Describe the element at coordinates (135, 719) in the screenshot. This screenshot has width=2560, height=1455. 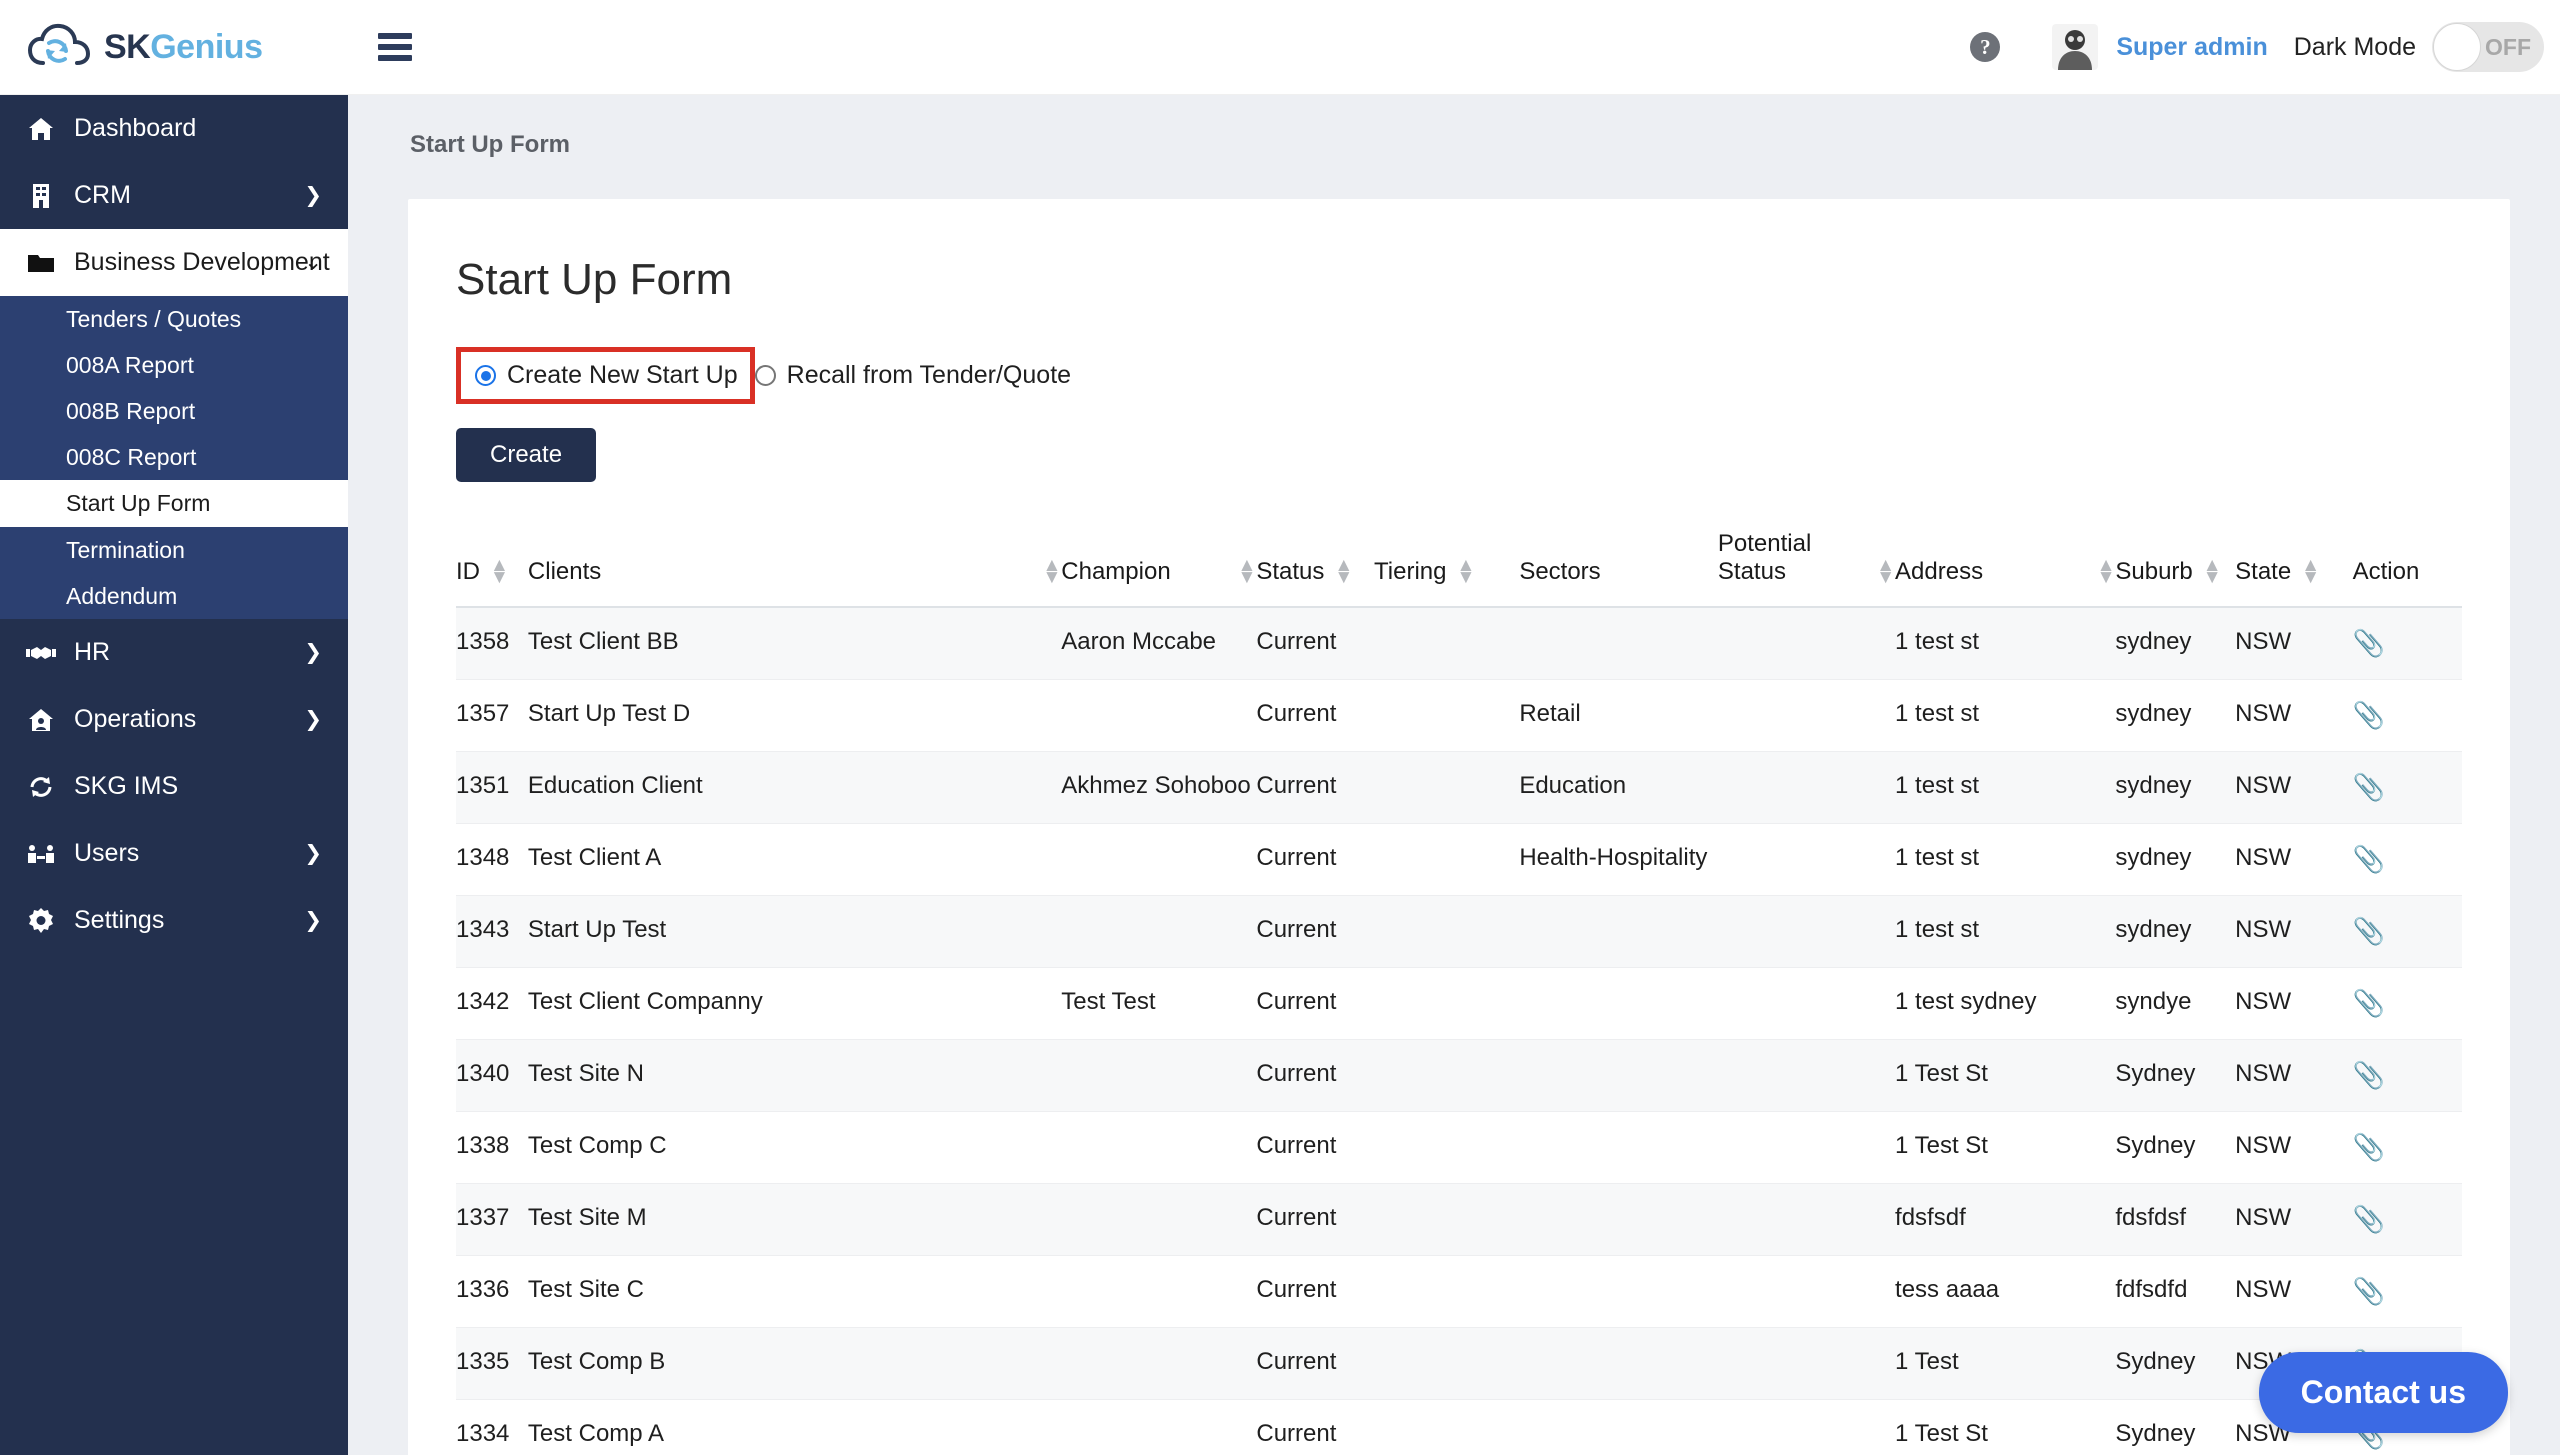
I see `sidebar-item-label: Operations` at that location.